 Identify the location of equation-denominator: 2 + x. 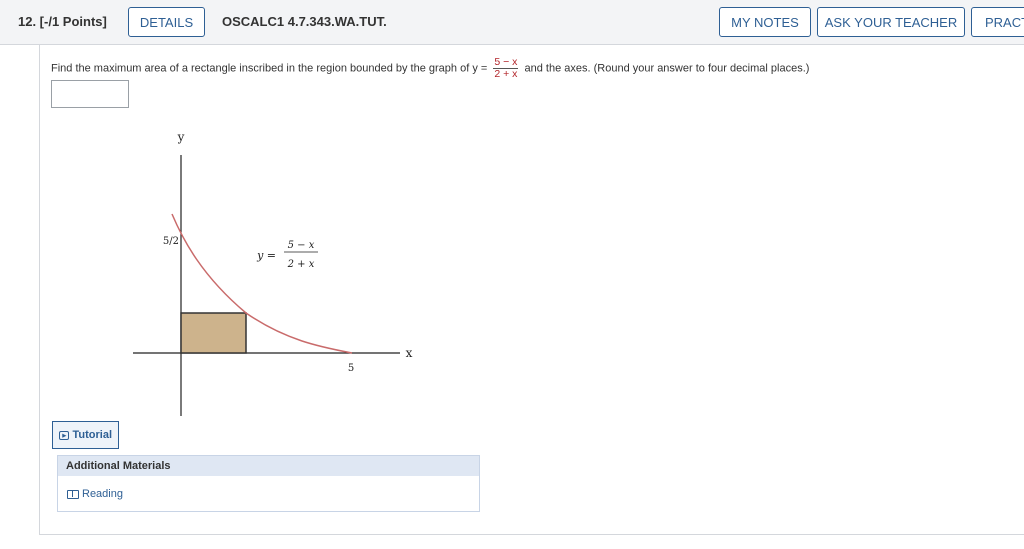
(301, 264).